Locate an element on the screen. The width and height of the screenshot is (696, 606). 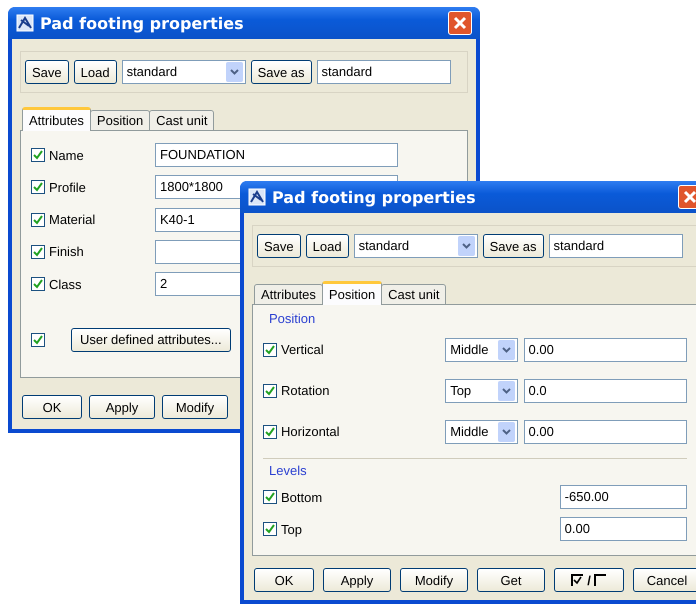
field-label: Name is located at coordinates (66, 155).